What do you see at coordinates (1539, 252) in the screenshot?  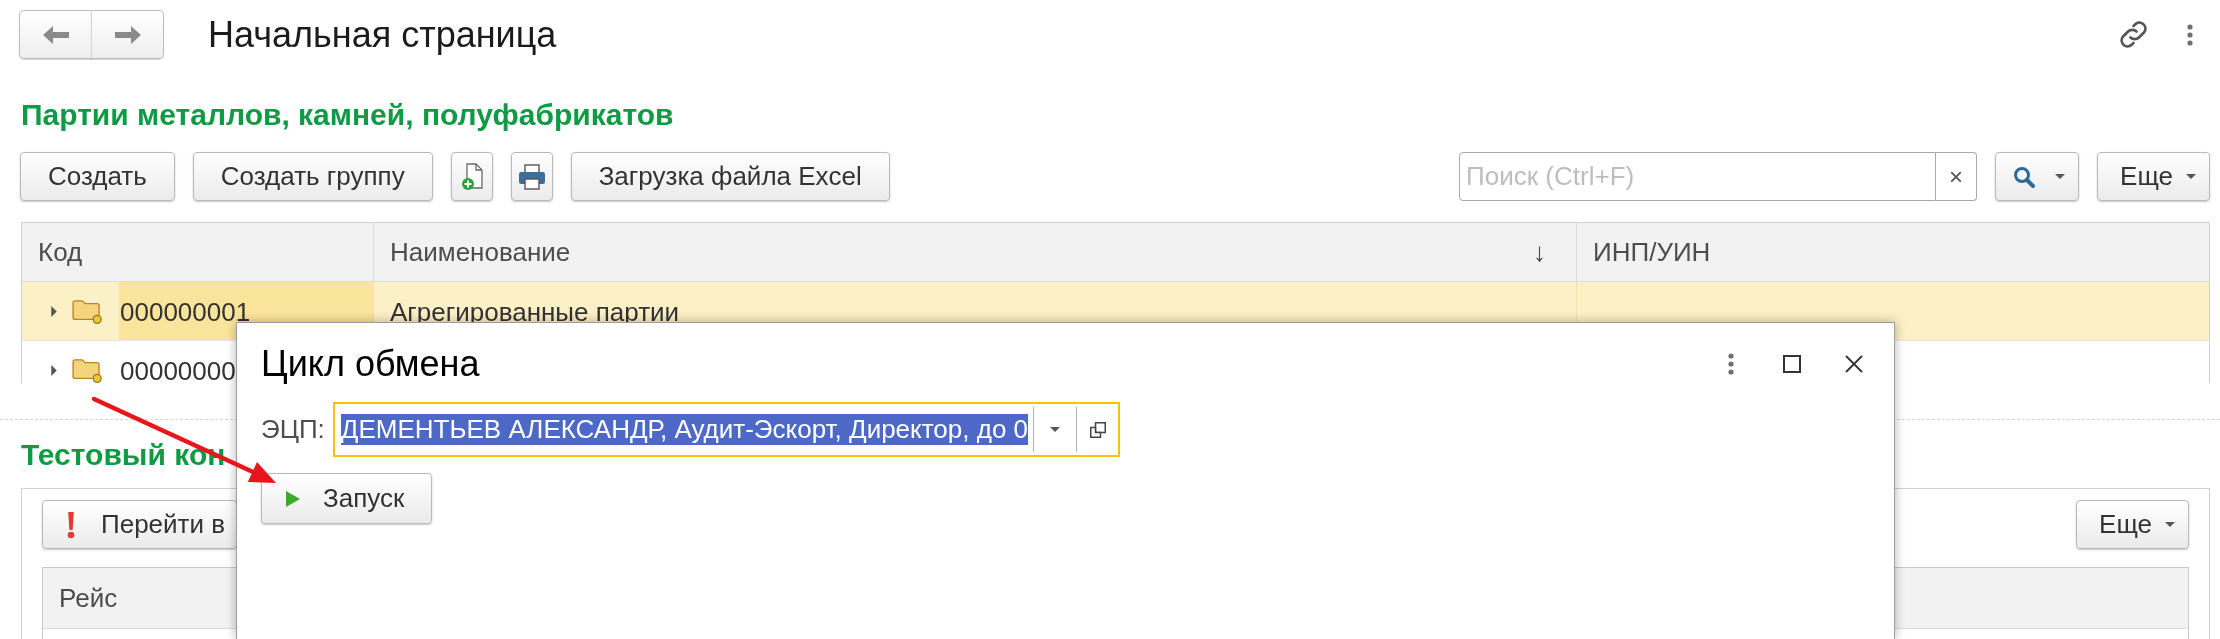 I see `sort-indicator: ↓` at bounding box center [1539, 252].